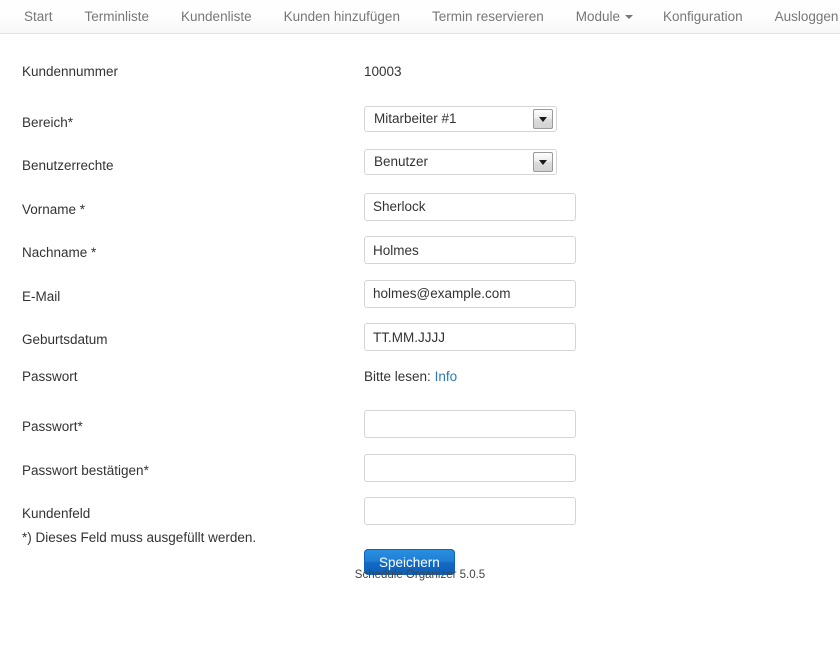 The height and width of the screenshot is (655, 840). I want to click on nav-item-termin-reservieren: Termin reservieren, so click(488, 16).